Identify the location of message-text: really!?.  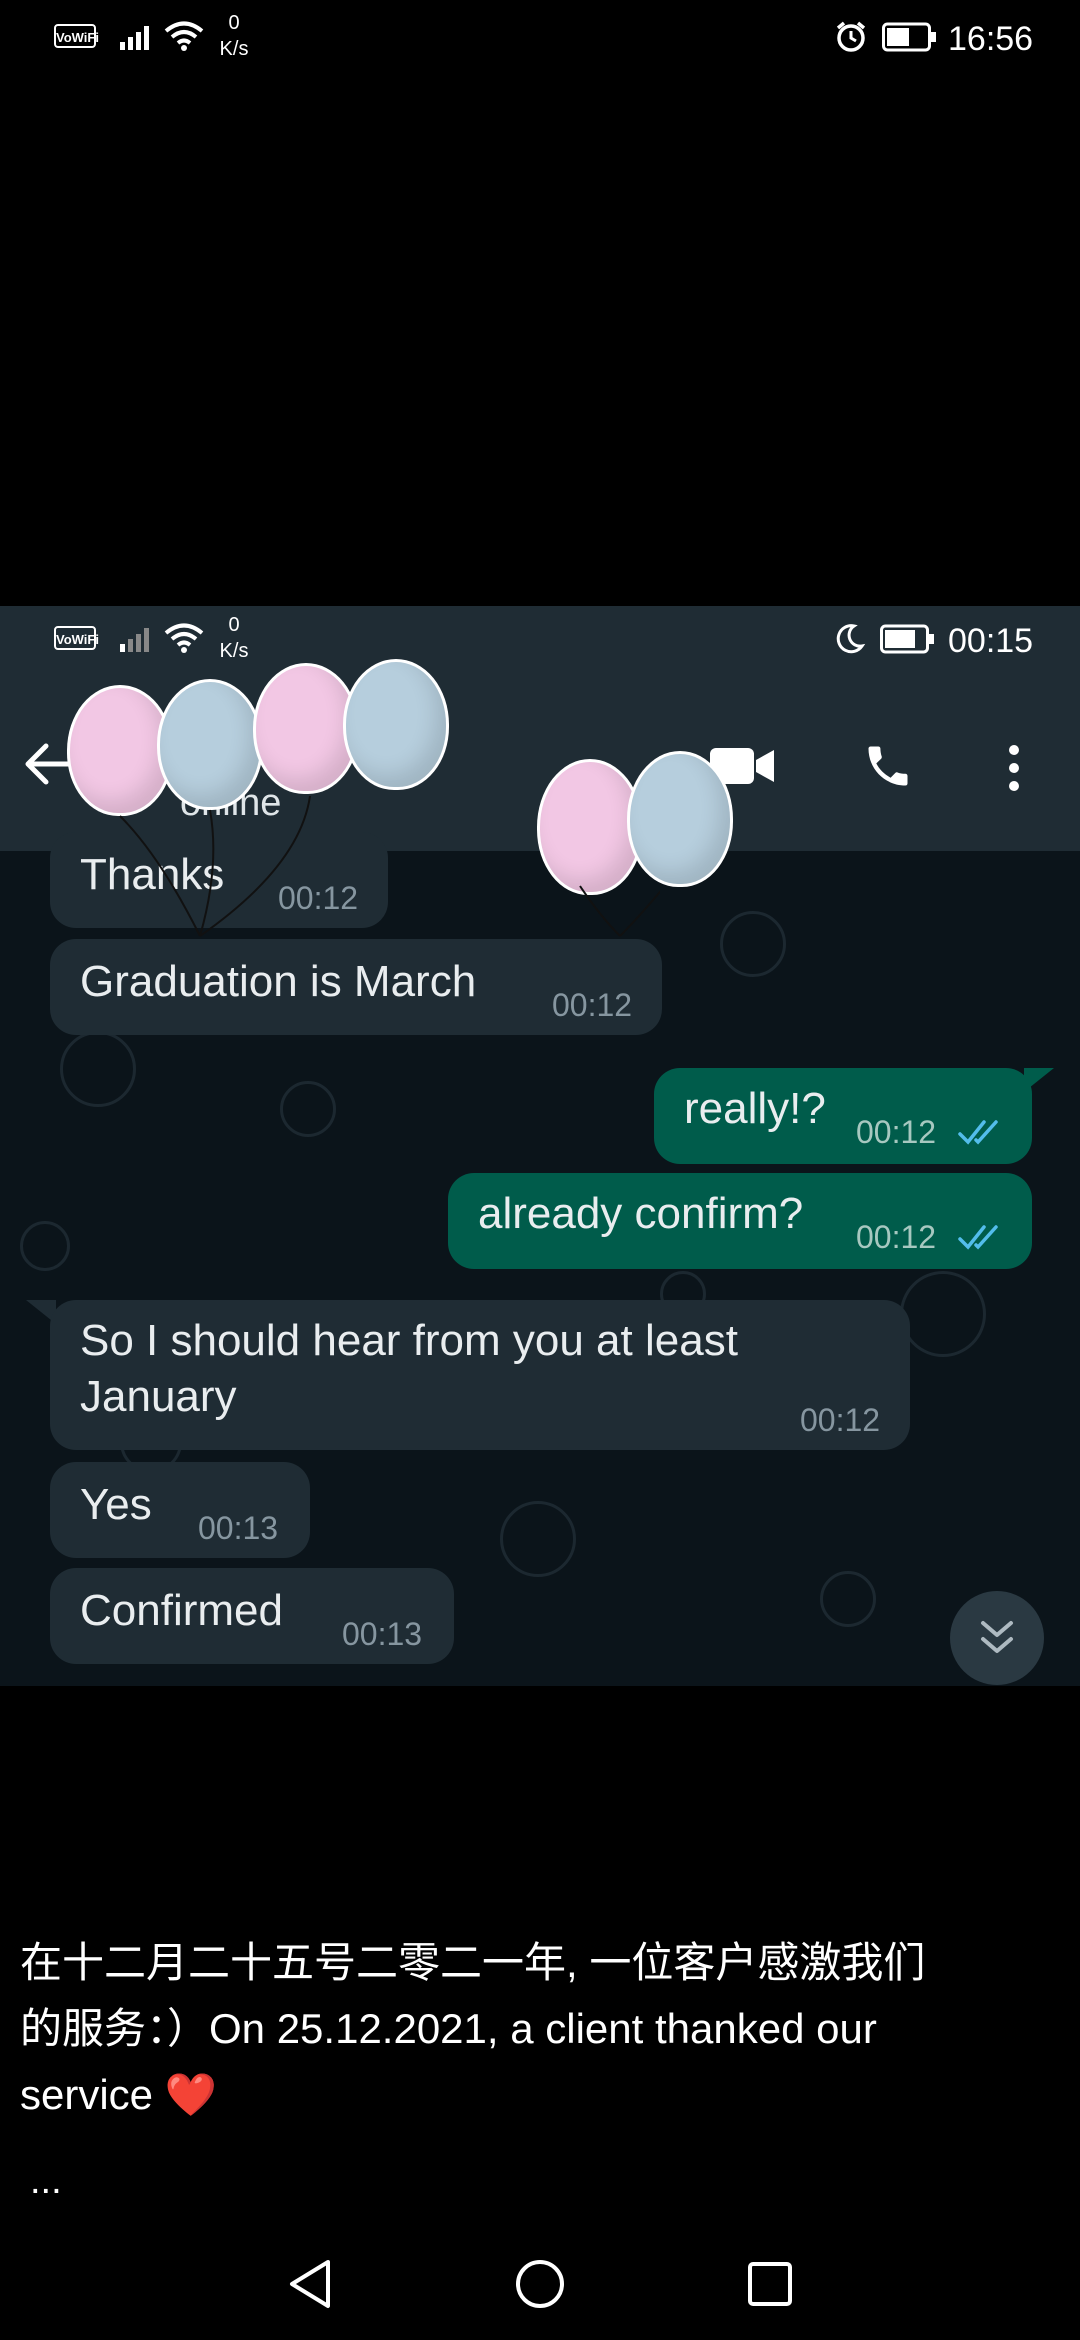
(755, 1108).